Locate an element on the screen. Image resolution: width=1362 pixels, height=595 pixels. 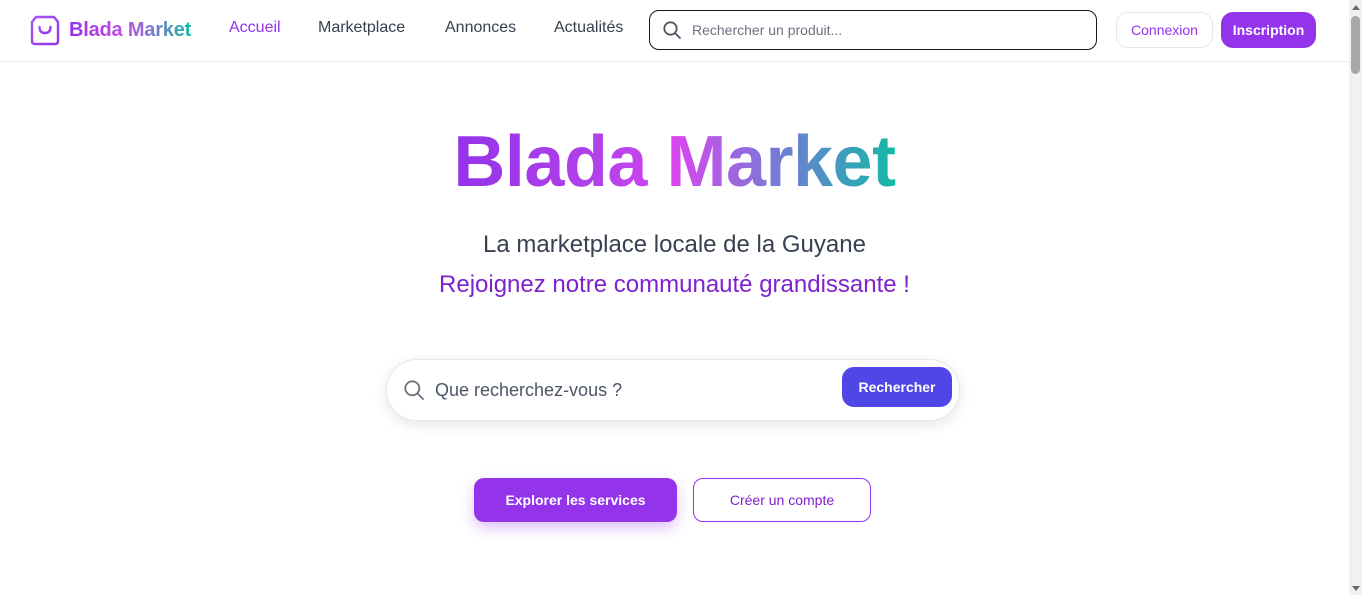
shopping-bag-icon is located at coordinates (45, 30).